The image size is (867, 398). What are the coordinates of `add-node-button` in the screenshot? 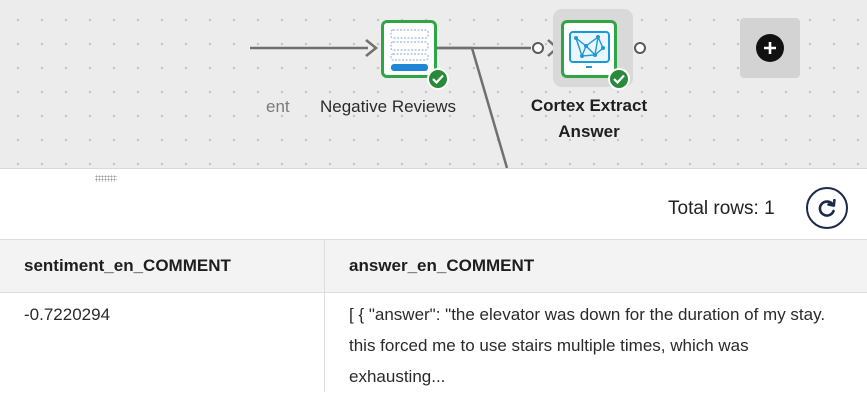 It's located at (770, 48).